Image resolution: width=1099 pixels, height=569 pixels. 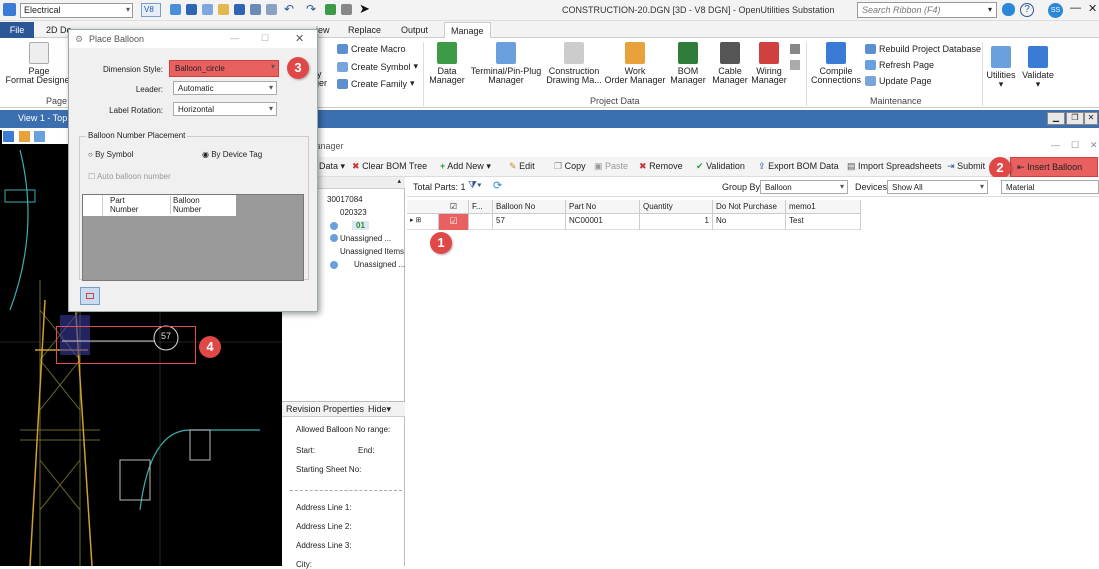 I want to click on tree-item: Unassigned Items, so click(x=372, y=251).